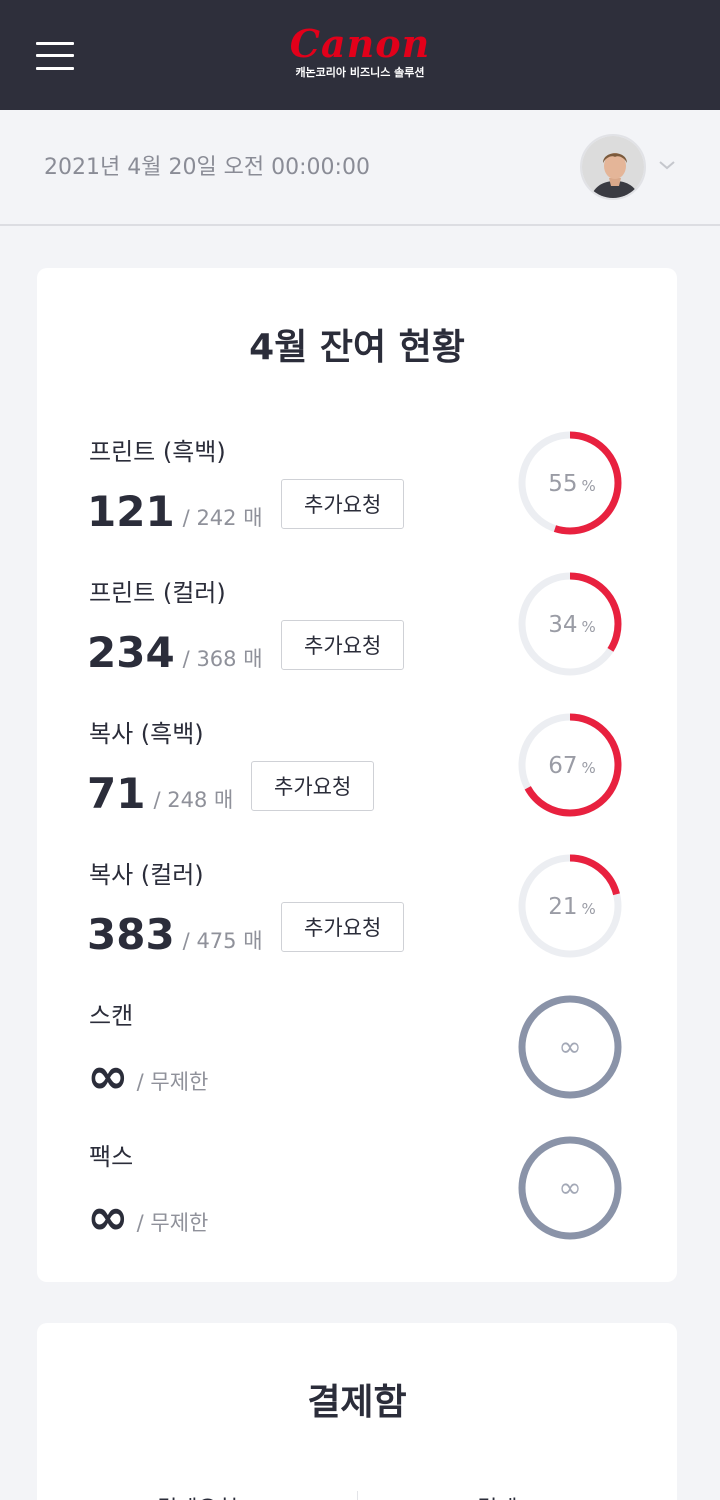 The image size is (720, 1500). I want to click on usage-ring: 34%, so click(570, 624).